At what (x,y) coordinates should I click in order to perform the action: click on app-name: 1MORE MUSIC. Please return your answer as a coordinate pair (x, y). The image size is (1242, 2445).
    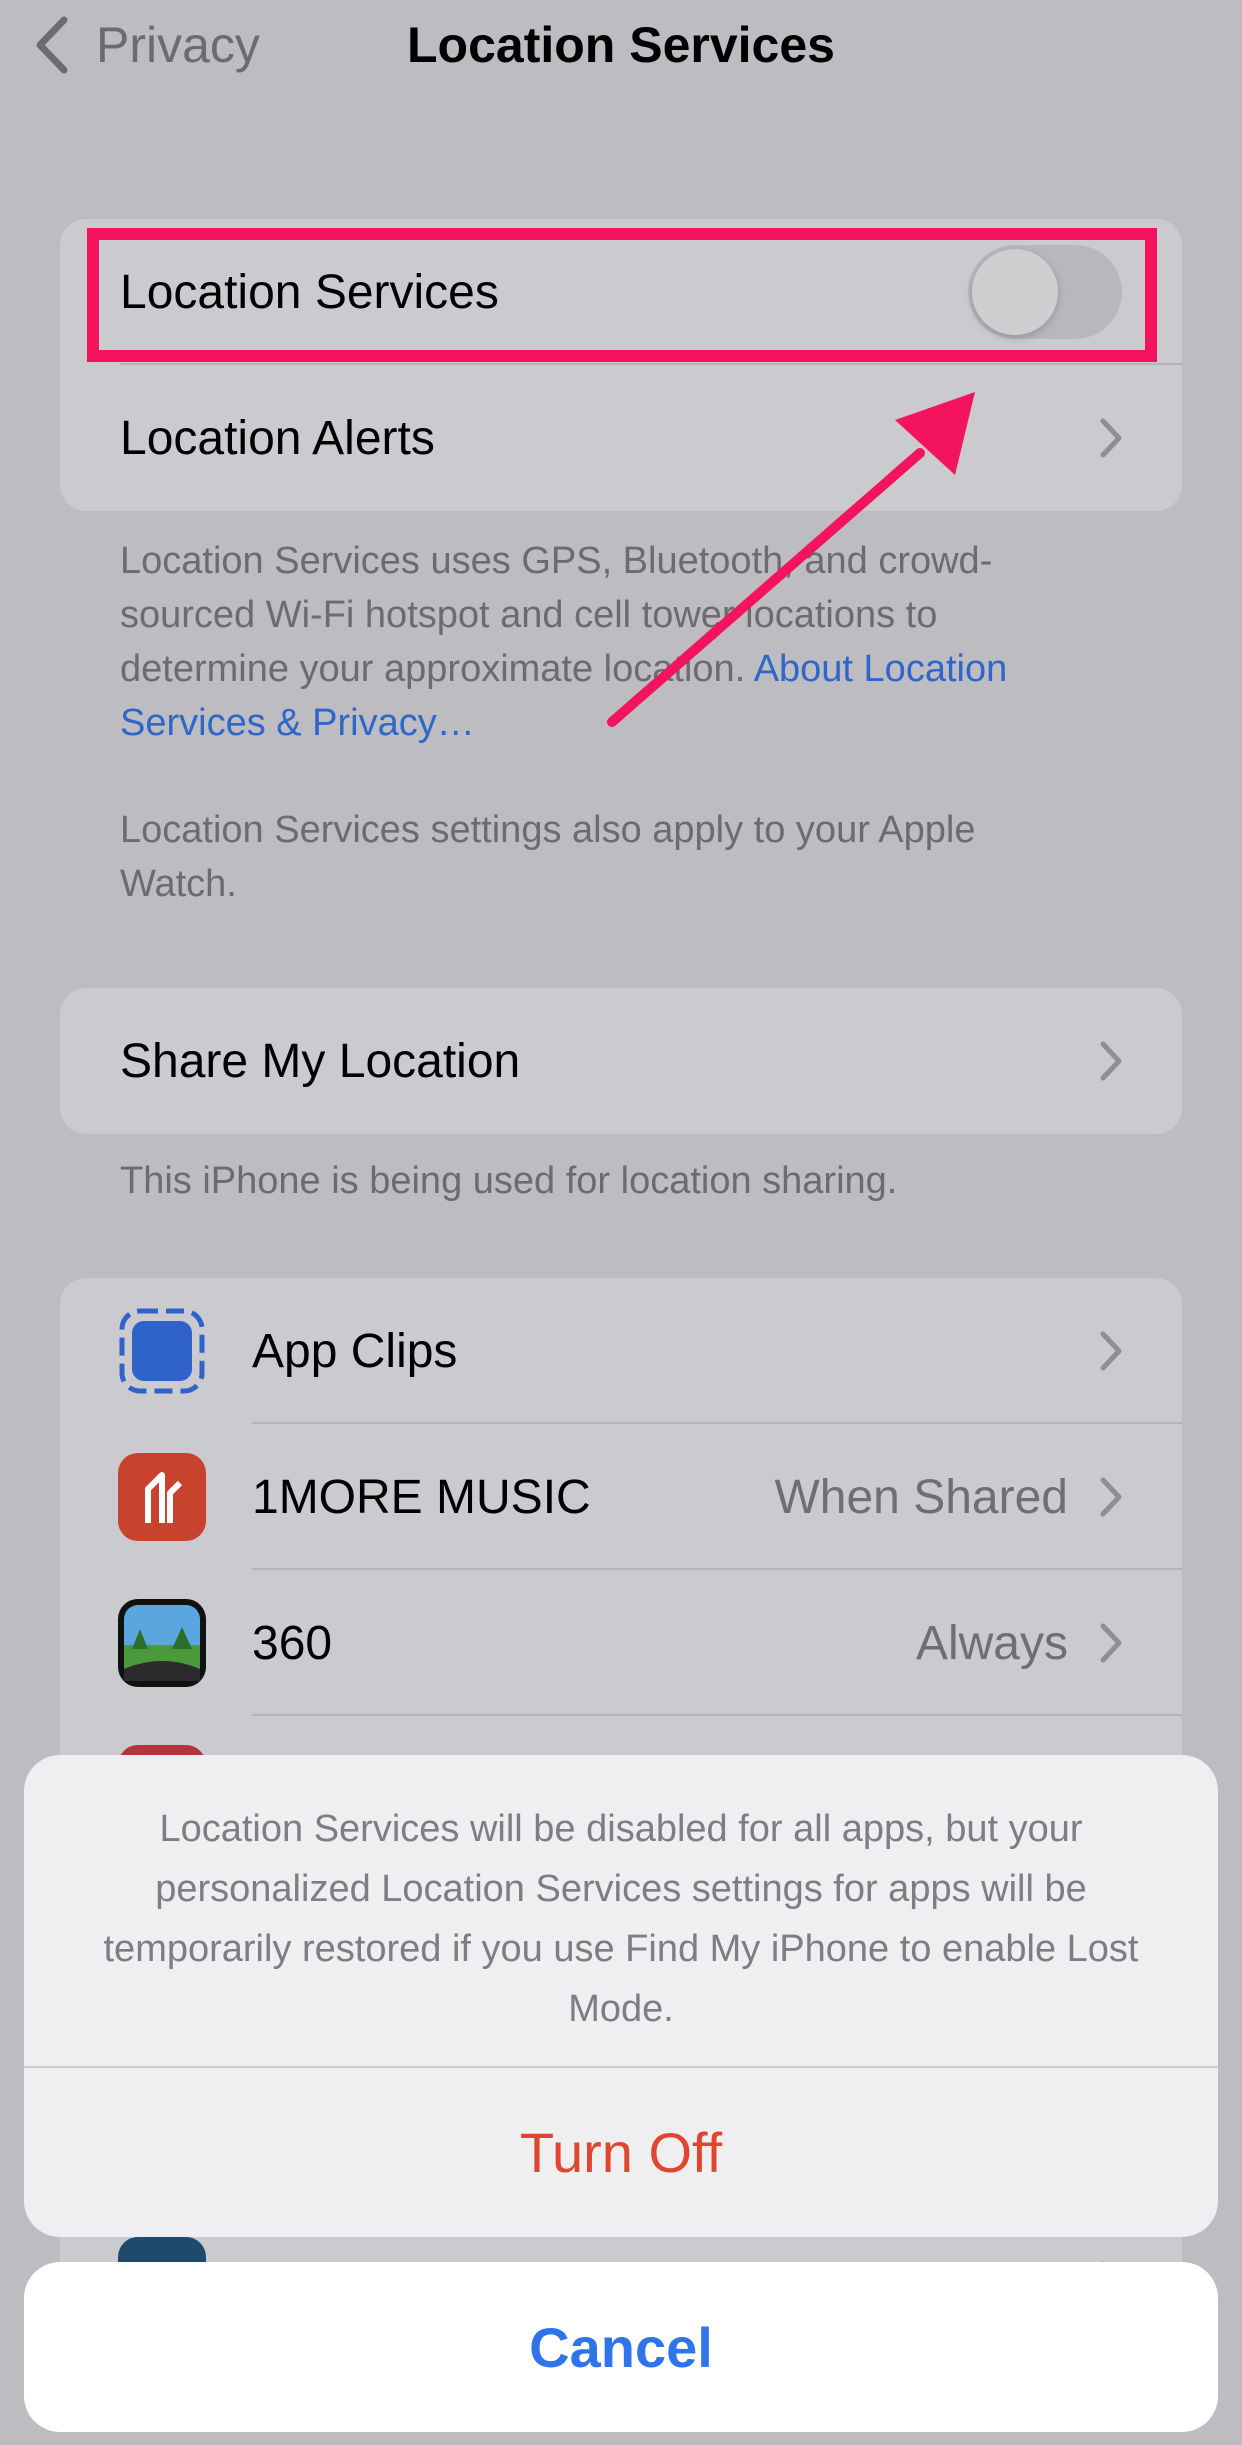
    Looking at the image, I should click on (421, 1497).